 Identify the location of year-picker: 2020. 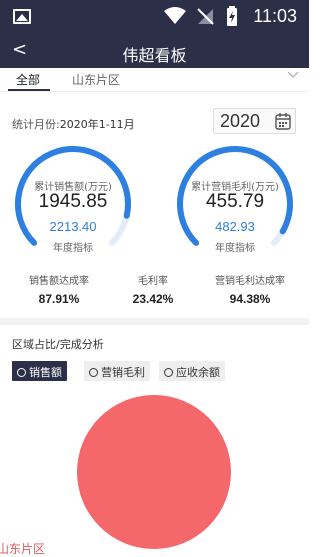
(254, 121).